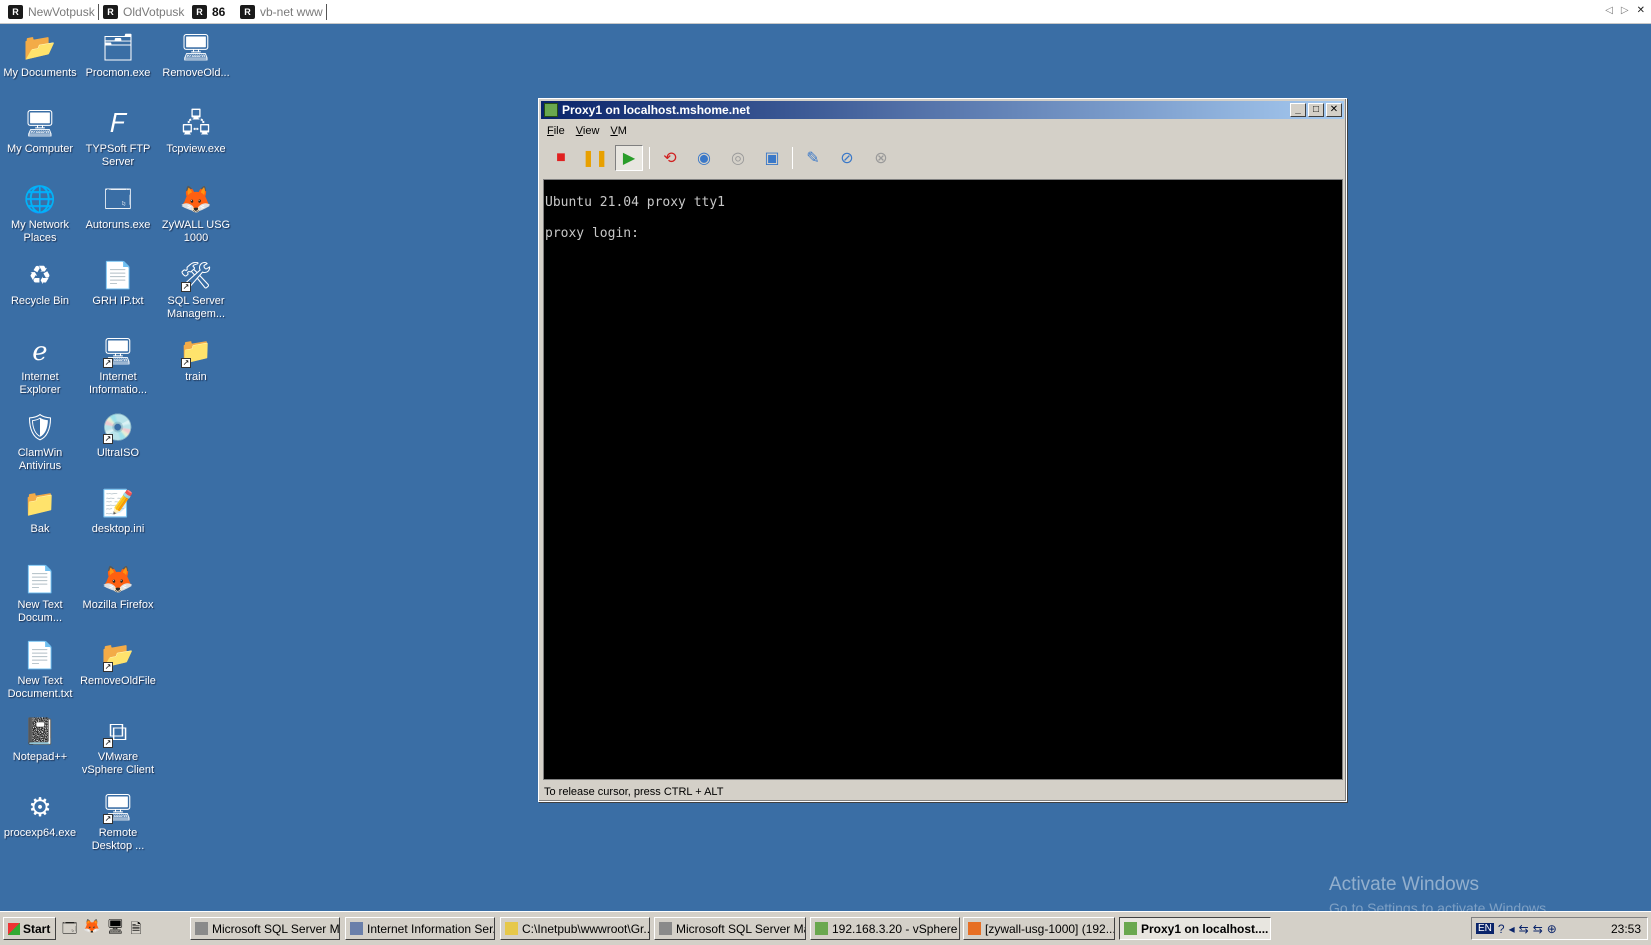 The height and width of the screenshot is (945, 1651). I want to click on desktop-icon-label: Notepad++, so click(40, 757).